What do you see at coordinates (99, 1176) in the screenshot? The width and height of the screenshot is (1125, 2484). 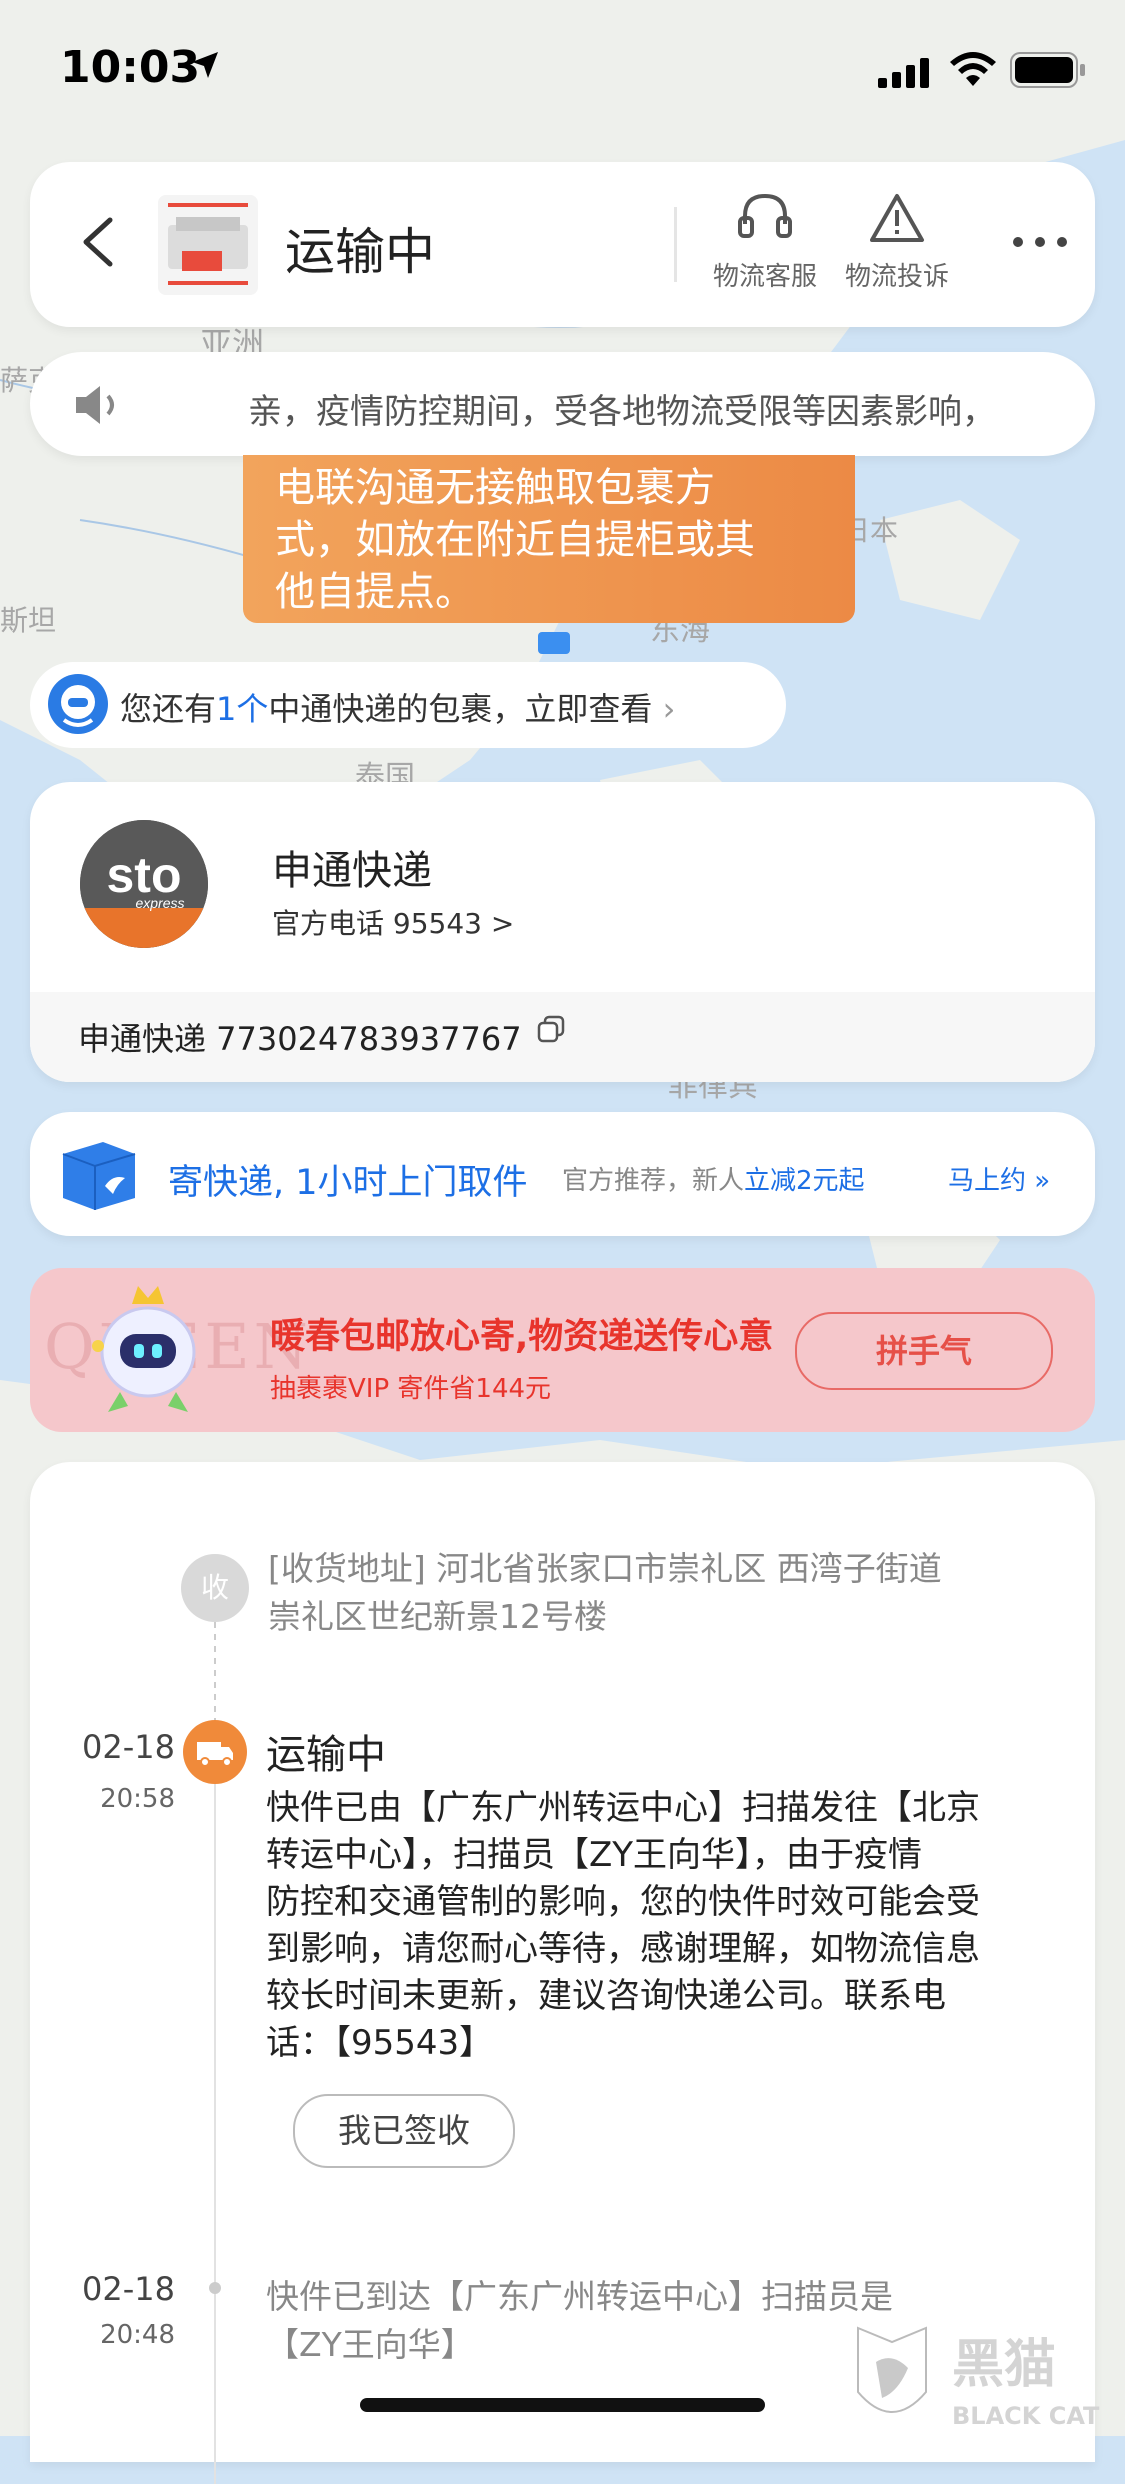 I see `parcel-box-icon` at bounding box center [99, 1176].